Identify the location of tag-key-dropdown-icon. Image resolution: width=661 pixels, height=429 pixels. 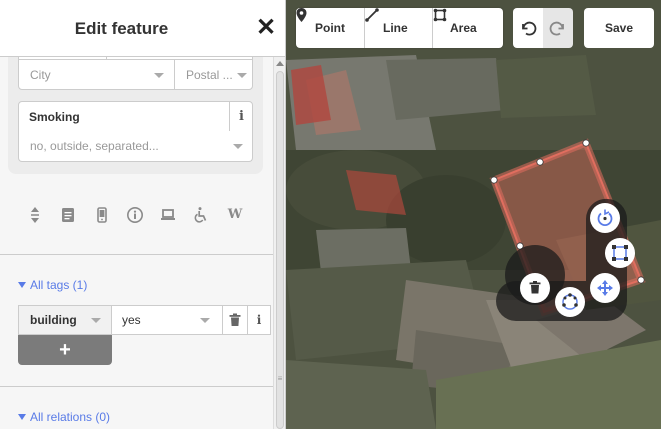
(96, 320).